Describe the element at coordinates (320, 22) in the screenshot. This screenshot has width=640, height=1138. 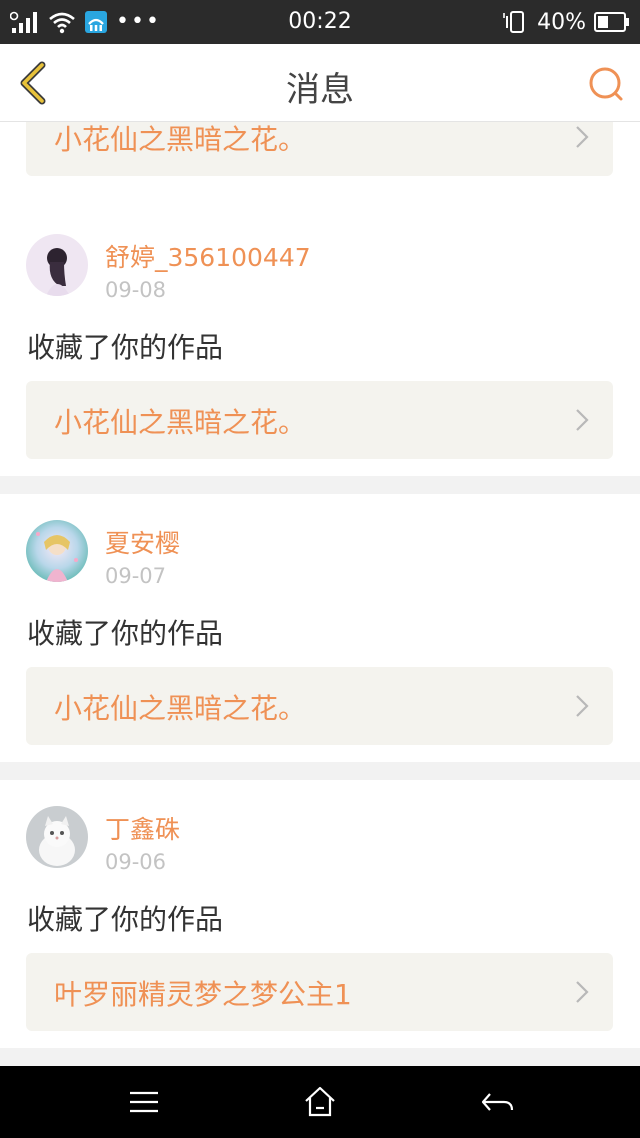
I see `status-bar: ••• 00:22 40%` at that location.